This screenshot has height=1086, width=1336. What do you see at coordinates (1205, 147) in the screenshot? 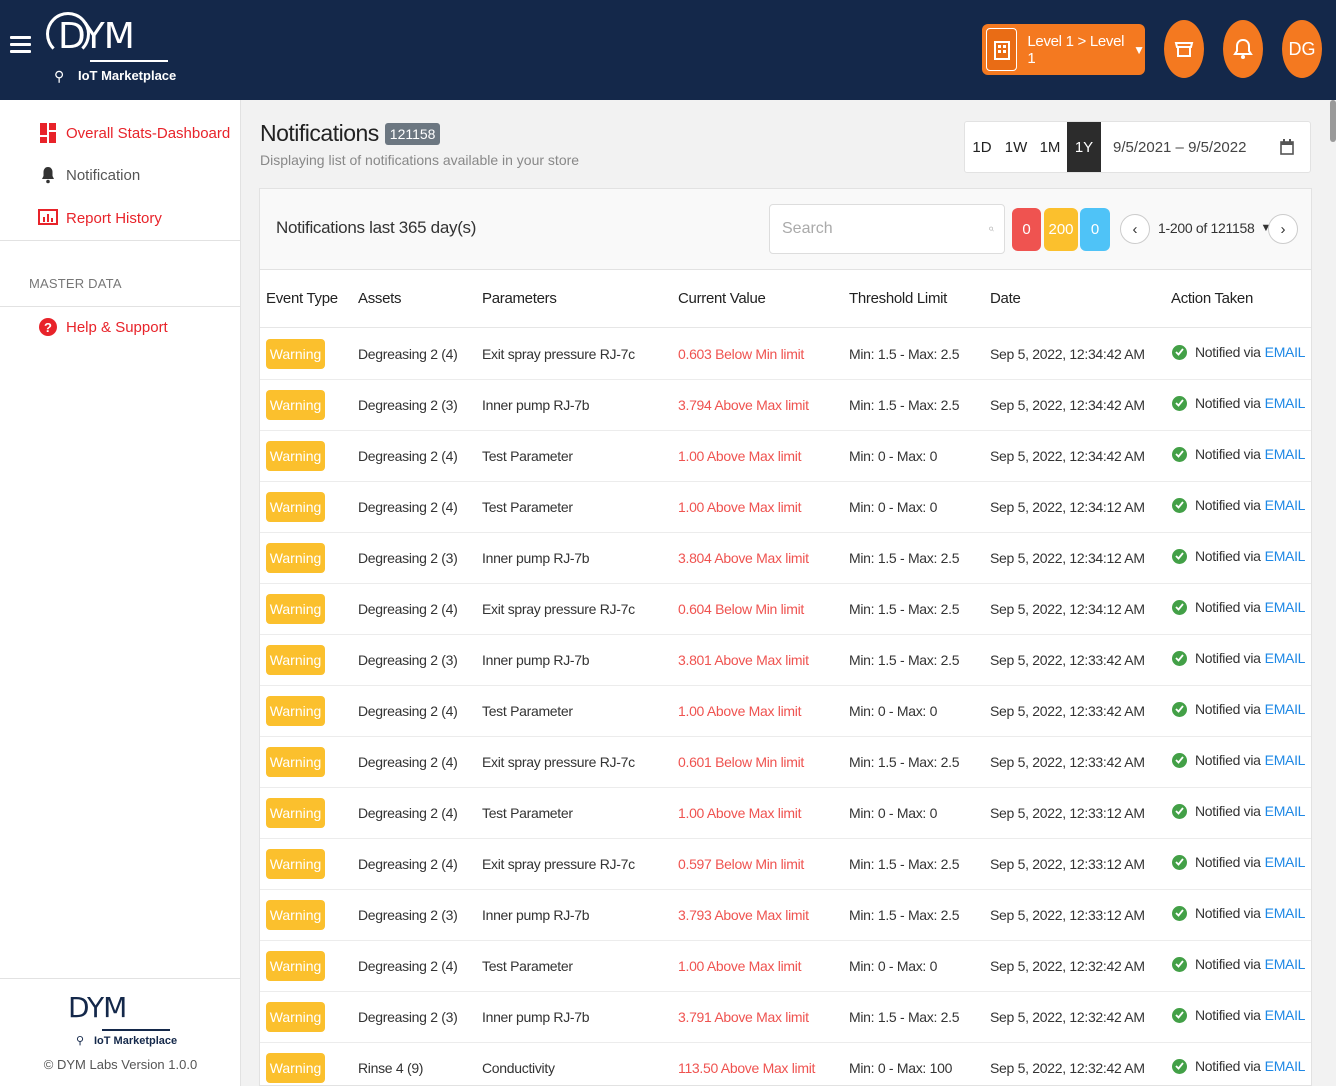
I see `date-range-picker: 9/5/2021 – 9/5/2022` at bounding box center [1205, 147].